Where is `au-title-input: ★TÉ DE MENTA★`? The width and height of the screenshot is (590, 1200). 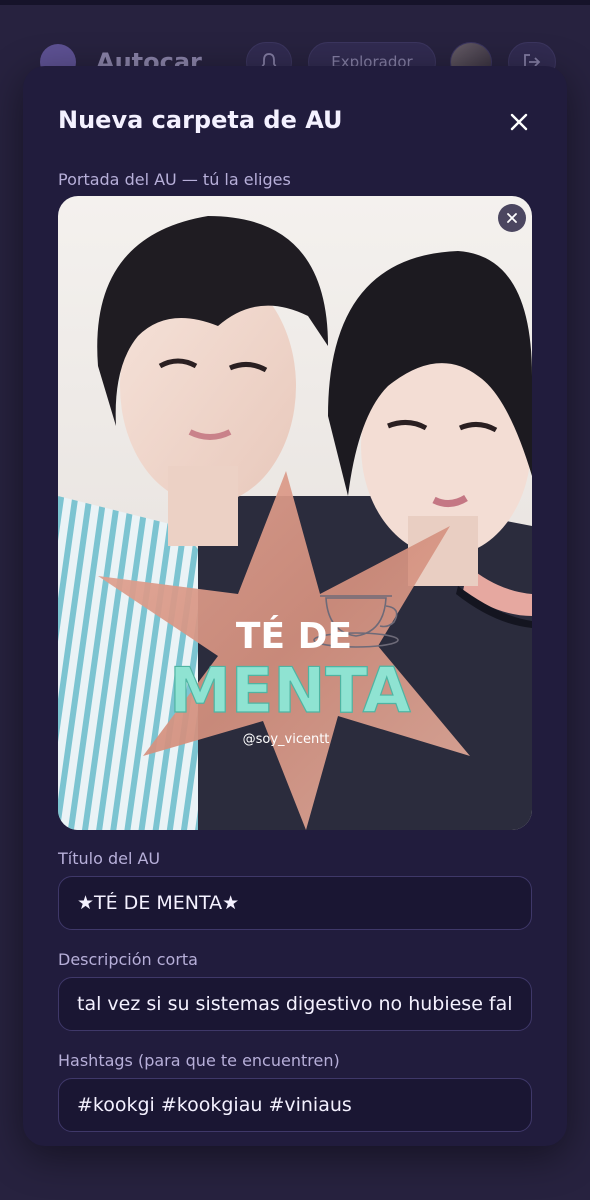
au-title-input: ★TÉ DE MENTA★ is located at coordinates (295, 903).